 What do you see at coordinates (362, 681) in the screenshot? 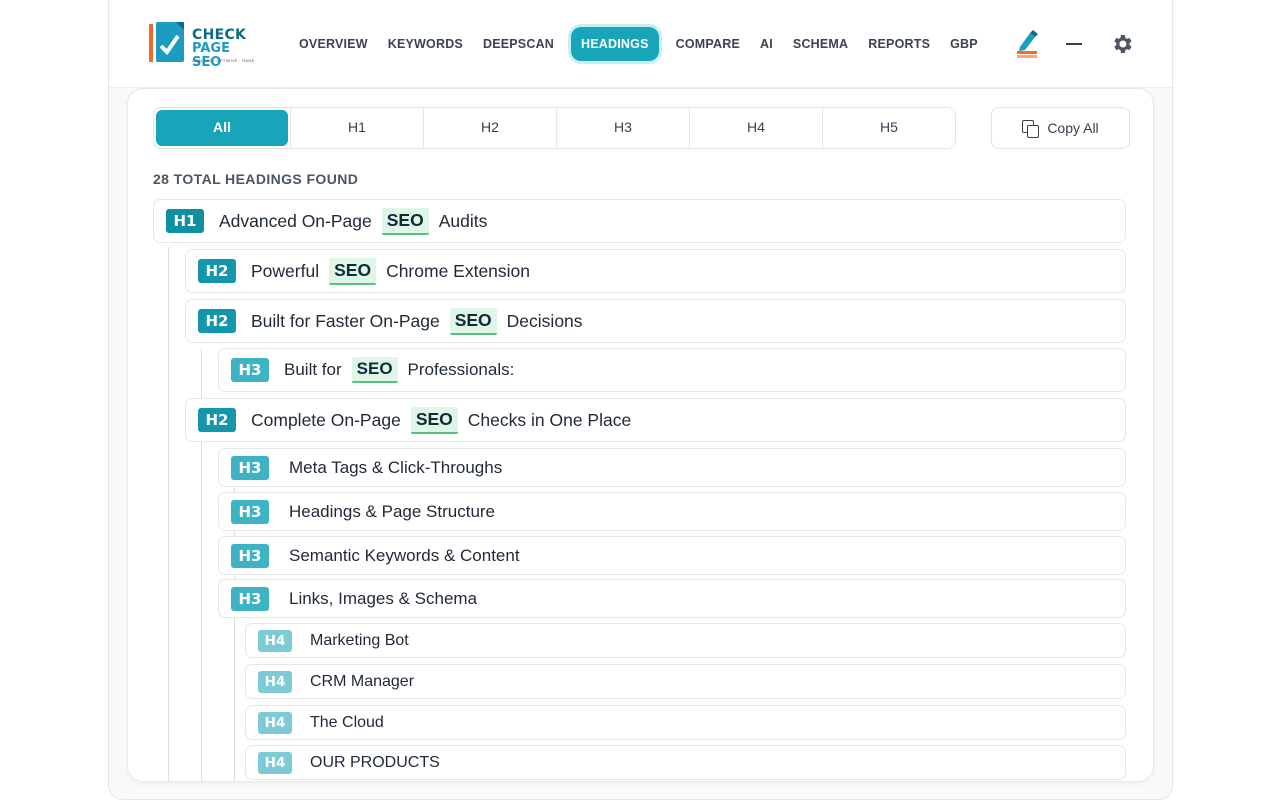
I see `heading-text: CRM Manager` at bounding box center [362, 681].